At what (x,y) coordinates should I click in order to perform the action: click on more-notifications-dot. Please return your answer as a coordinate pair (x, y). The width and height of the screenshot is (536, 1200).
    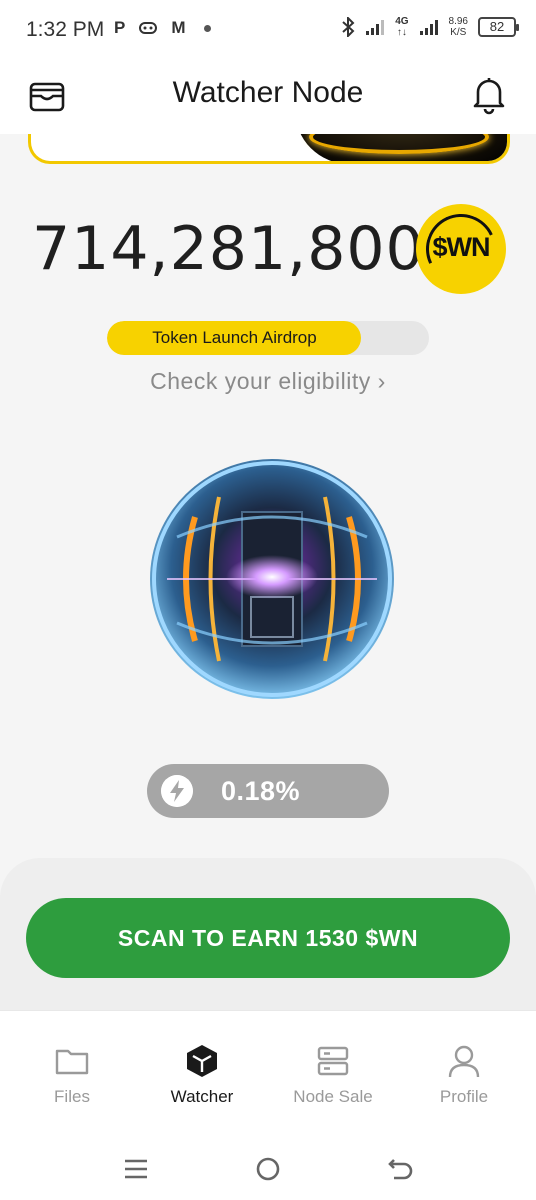
    Looking at the image, I should click on (207, 28).